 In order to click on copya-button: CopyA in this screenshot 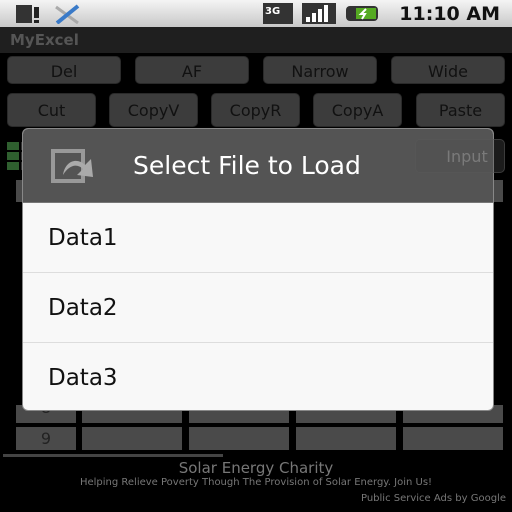, I will do `click(357, 110)`.